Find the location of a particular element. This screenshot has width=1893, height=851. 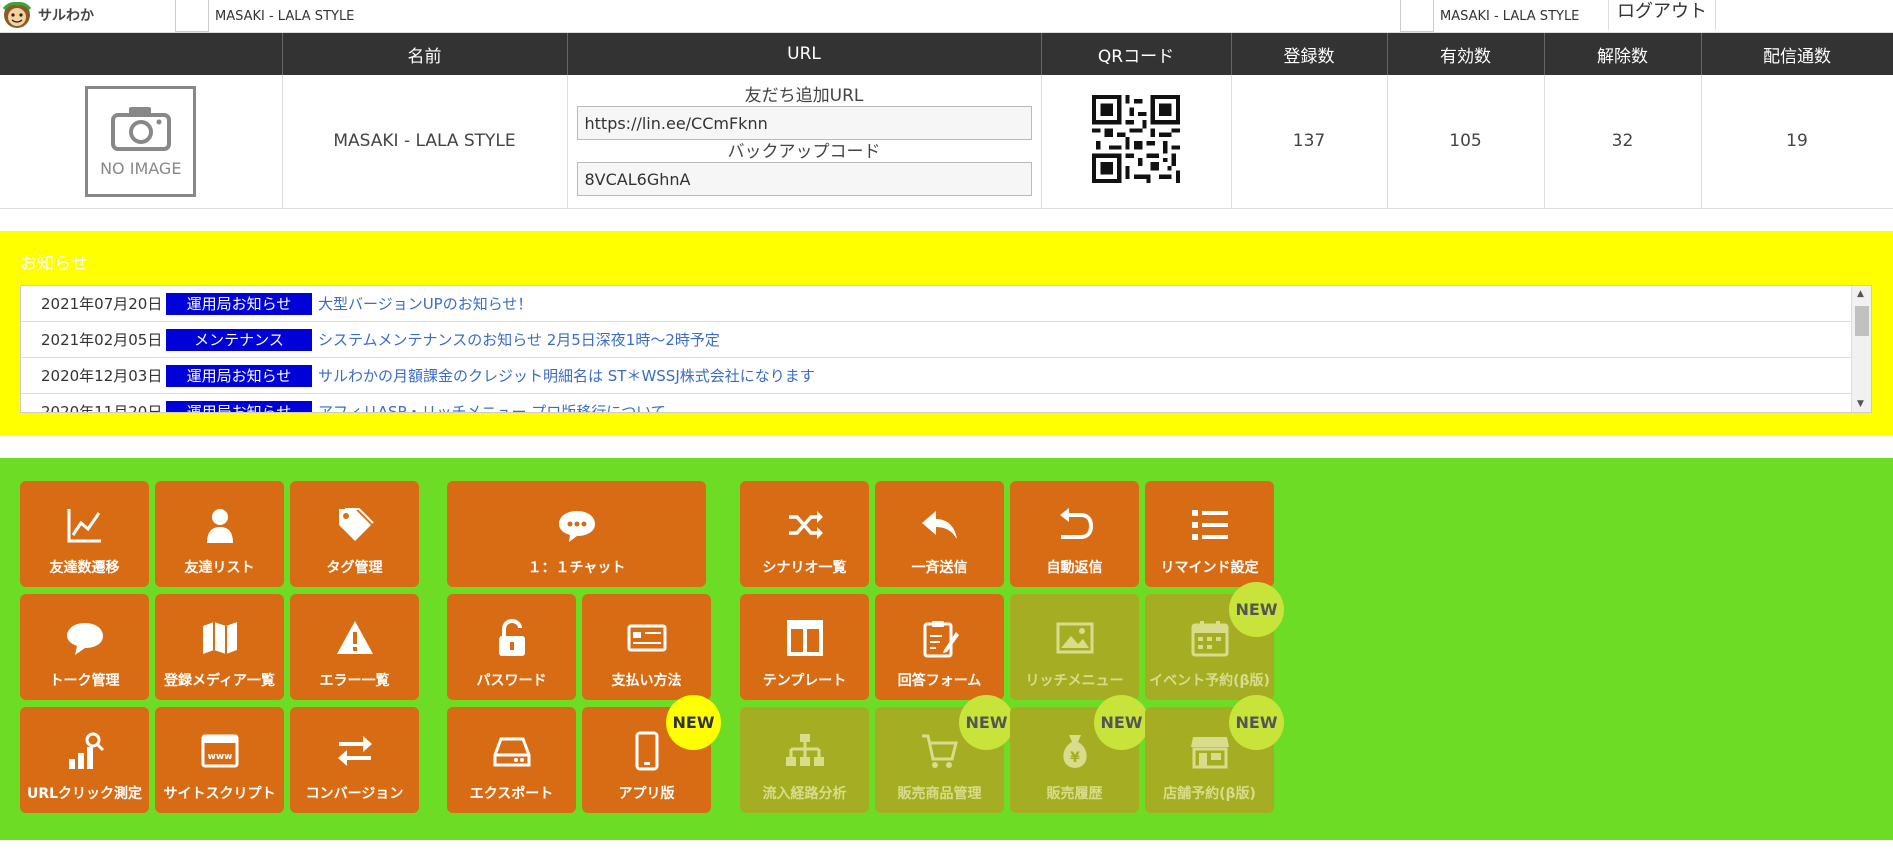

credit-card-icon is located at coordinates (646, 638).